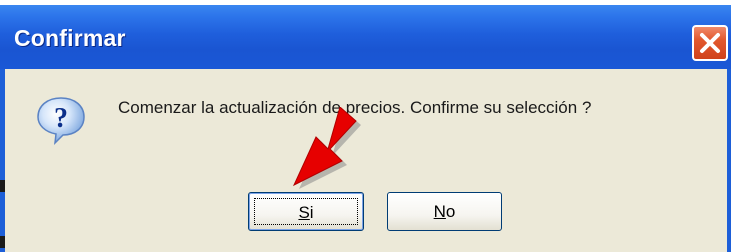  What do you see at coordinates (439, 211) in the screenshot?
I see `no-mnemonic: N` at bounding box center [439, 211].